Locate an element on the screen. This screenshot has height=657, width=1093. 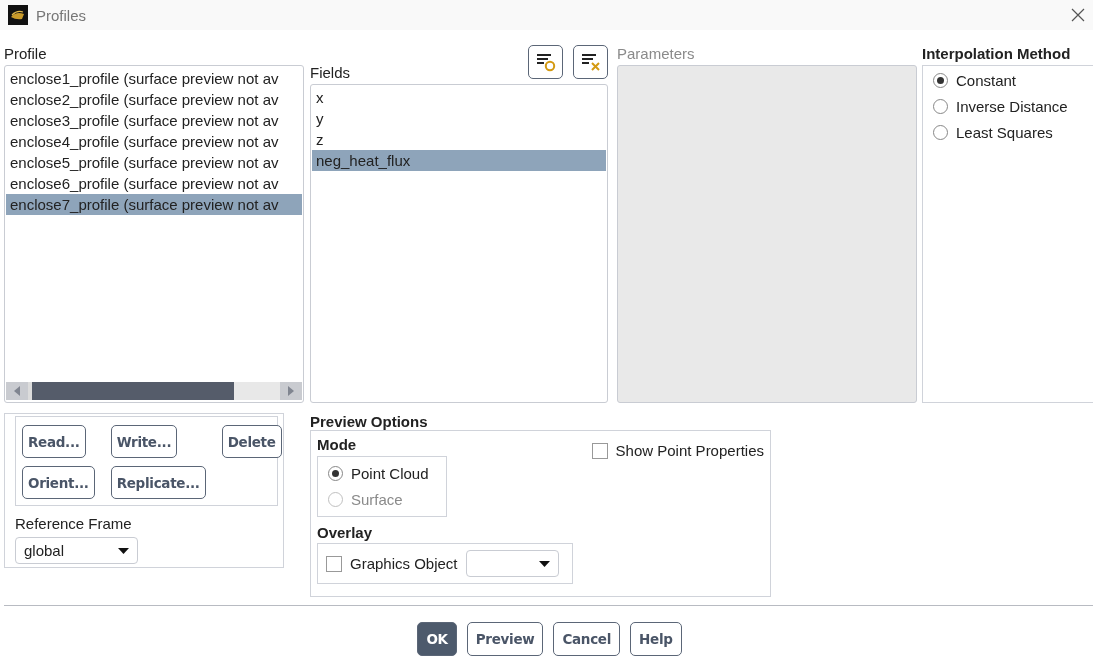
graphics-object-checkbox: Graphics Object is located at coordinates (392, 563).